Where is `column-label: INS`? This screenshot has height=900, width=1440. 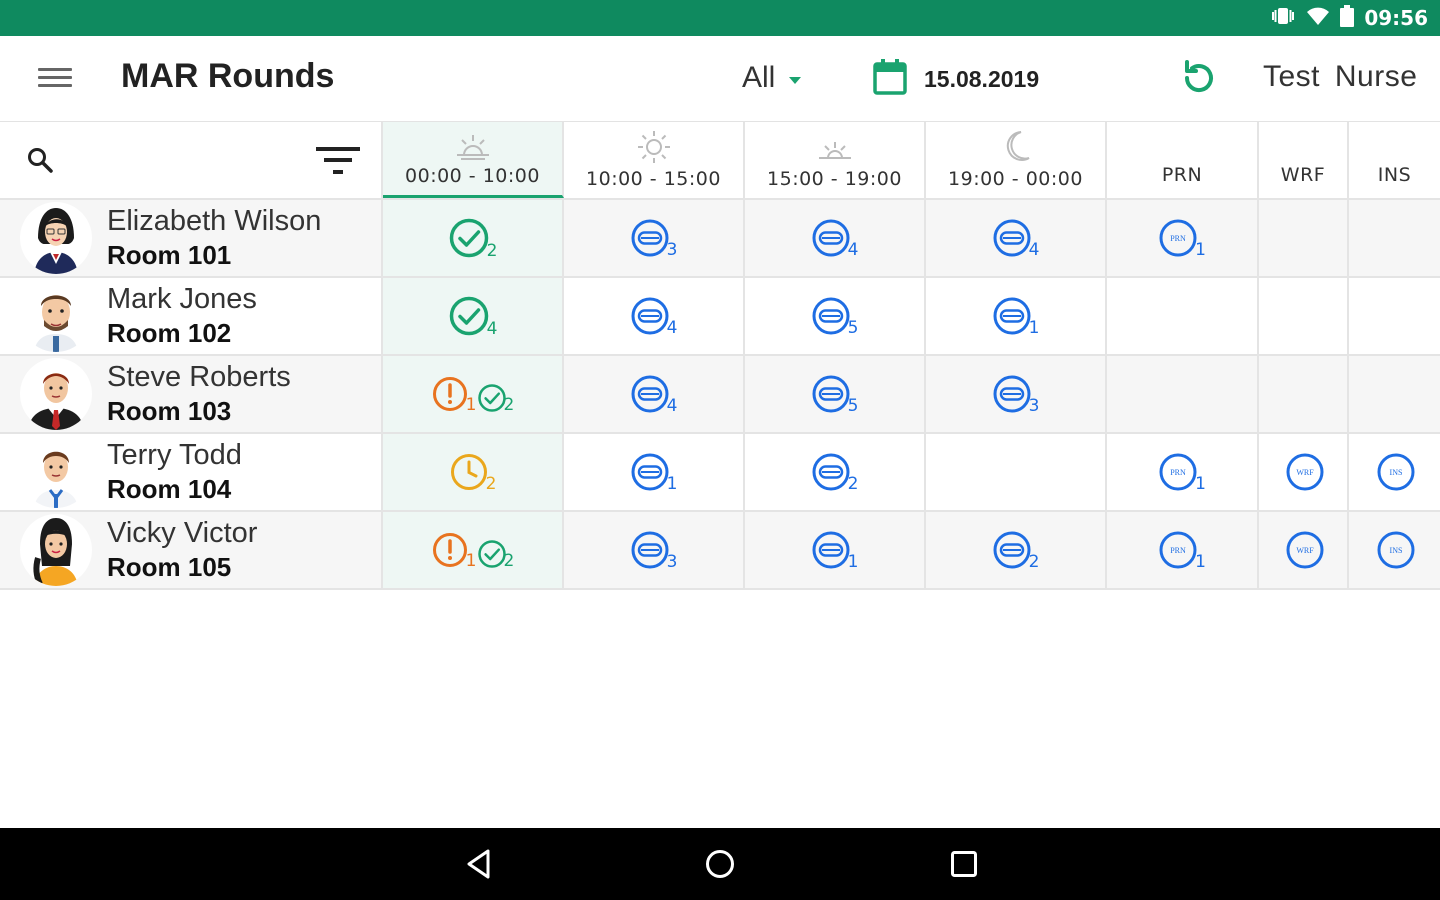 column-label: INS is located at coordinates (1394, 175).